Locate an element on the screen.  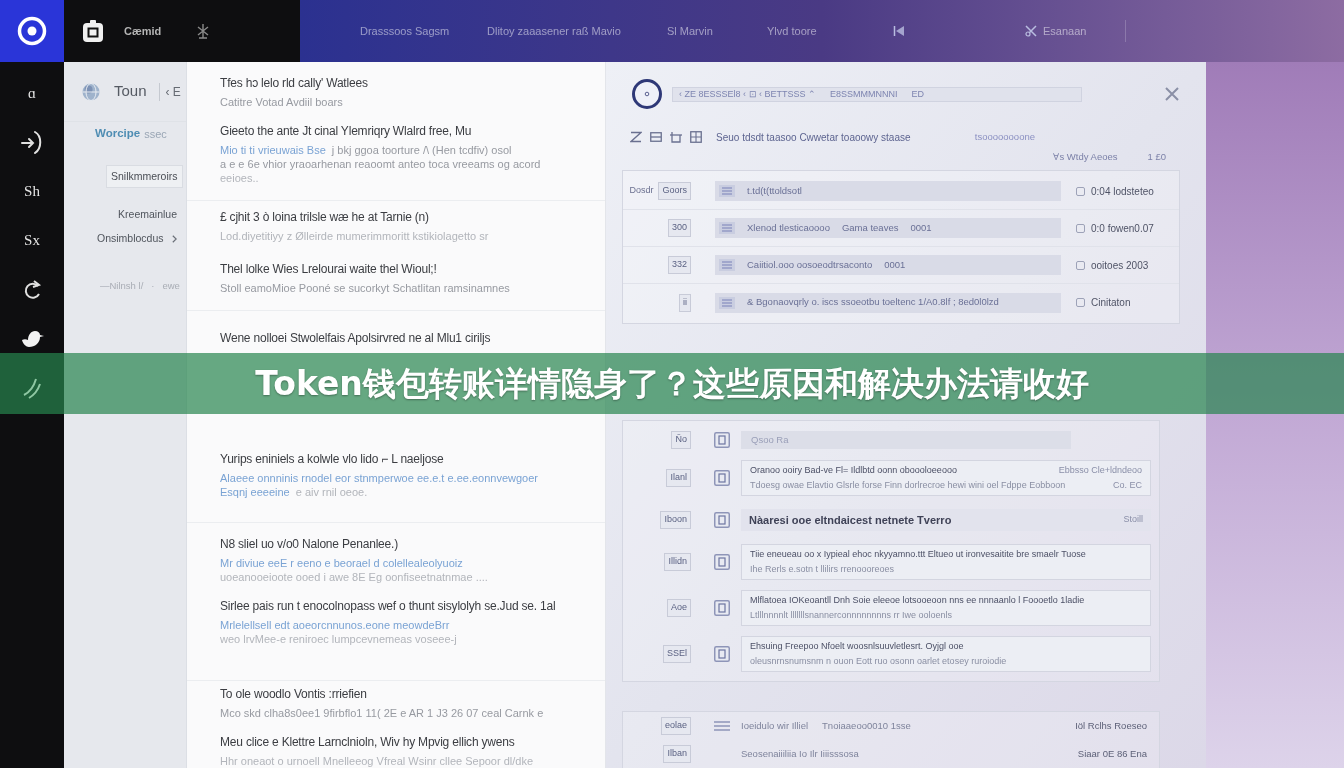
nav-button: Snilkmmeroirs is located at coordinates (144, 176).